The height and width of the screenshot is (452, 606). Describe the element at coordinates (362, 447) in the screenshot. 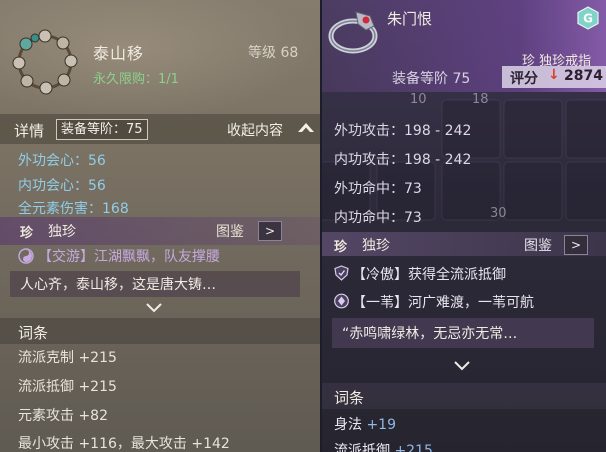

I see `attr-name: 流派抵御` at that location.